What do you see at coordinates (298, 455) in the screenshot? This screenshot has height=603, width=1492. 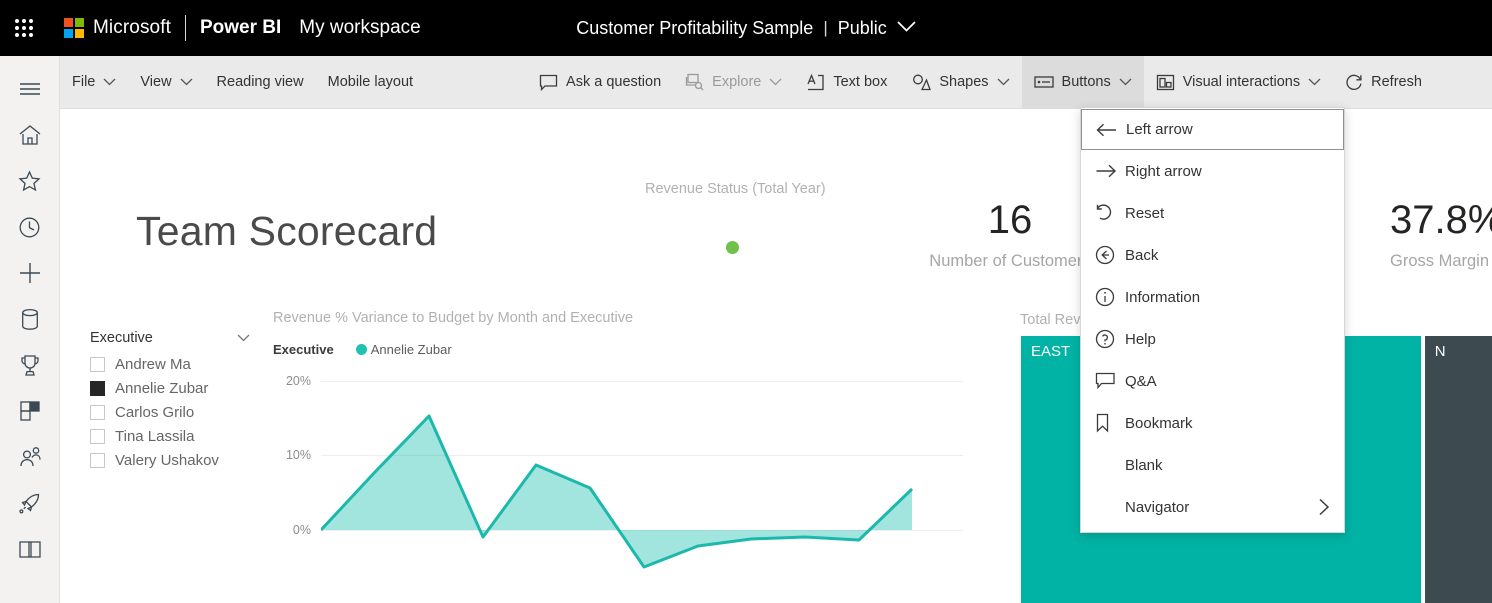 I see `y-axis-tick: 10%` at bounding box center [298, 455].